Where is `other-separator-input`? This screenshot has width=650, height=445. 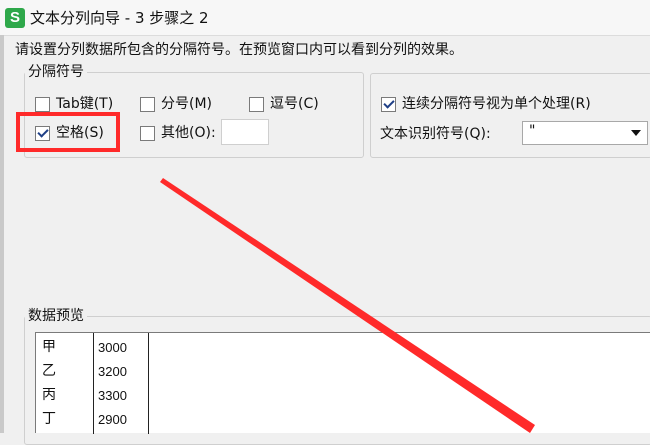 other-separator-input is located at coordinates (245, 132).